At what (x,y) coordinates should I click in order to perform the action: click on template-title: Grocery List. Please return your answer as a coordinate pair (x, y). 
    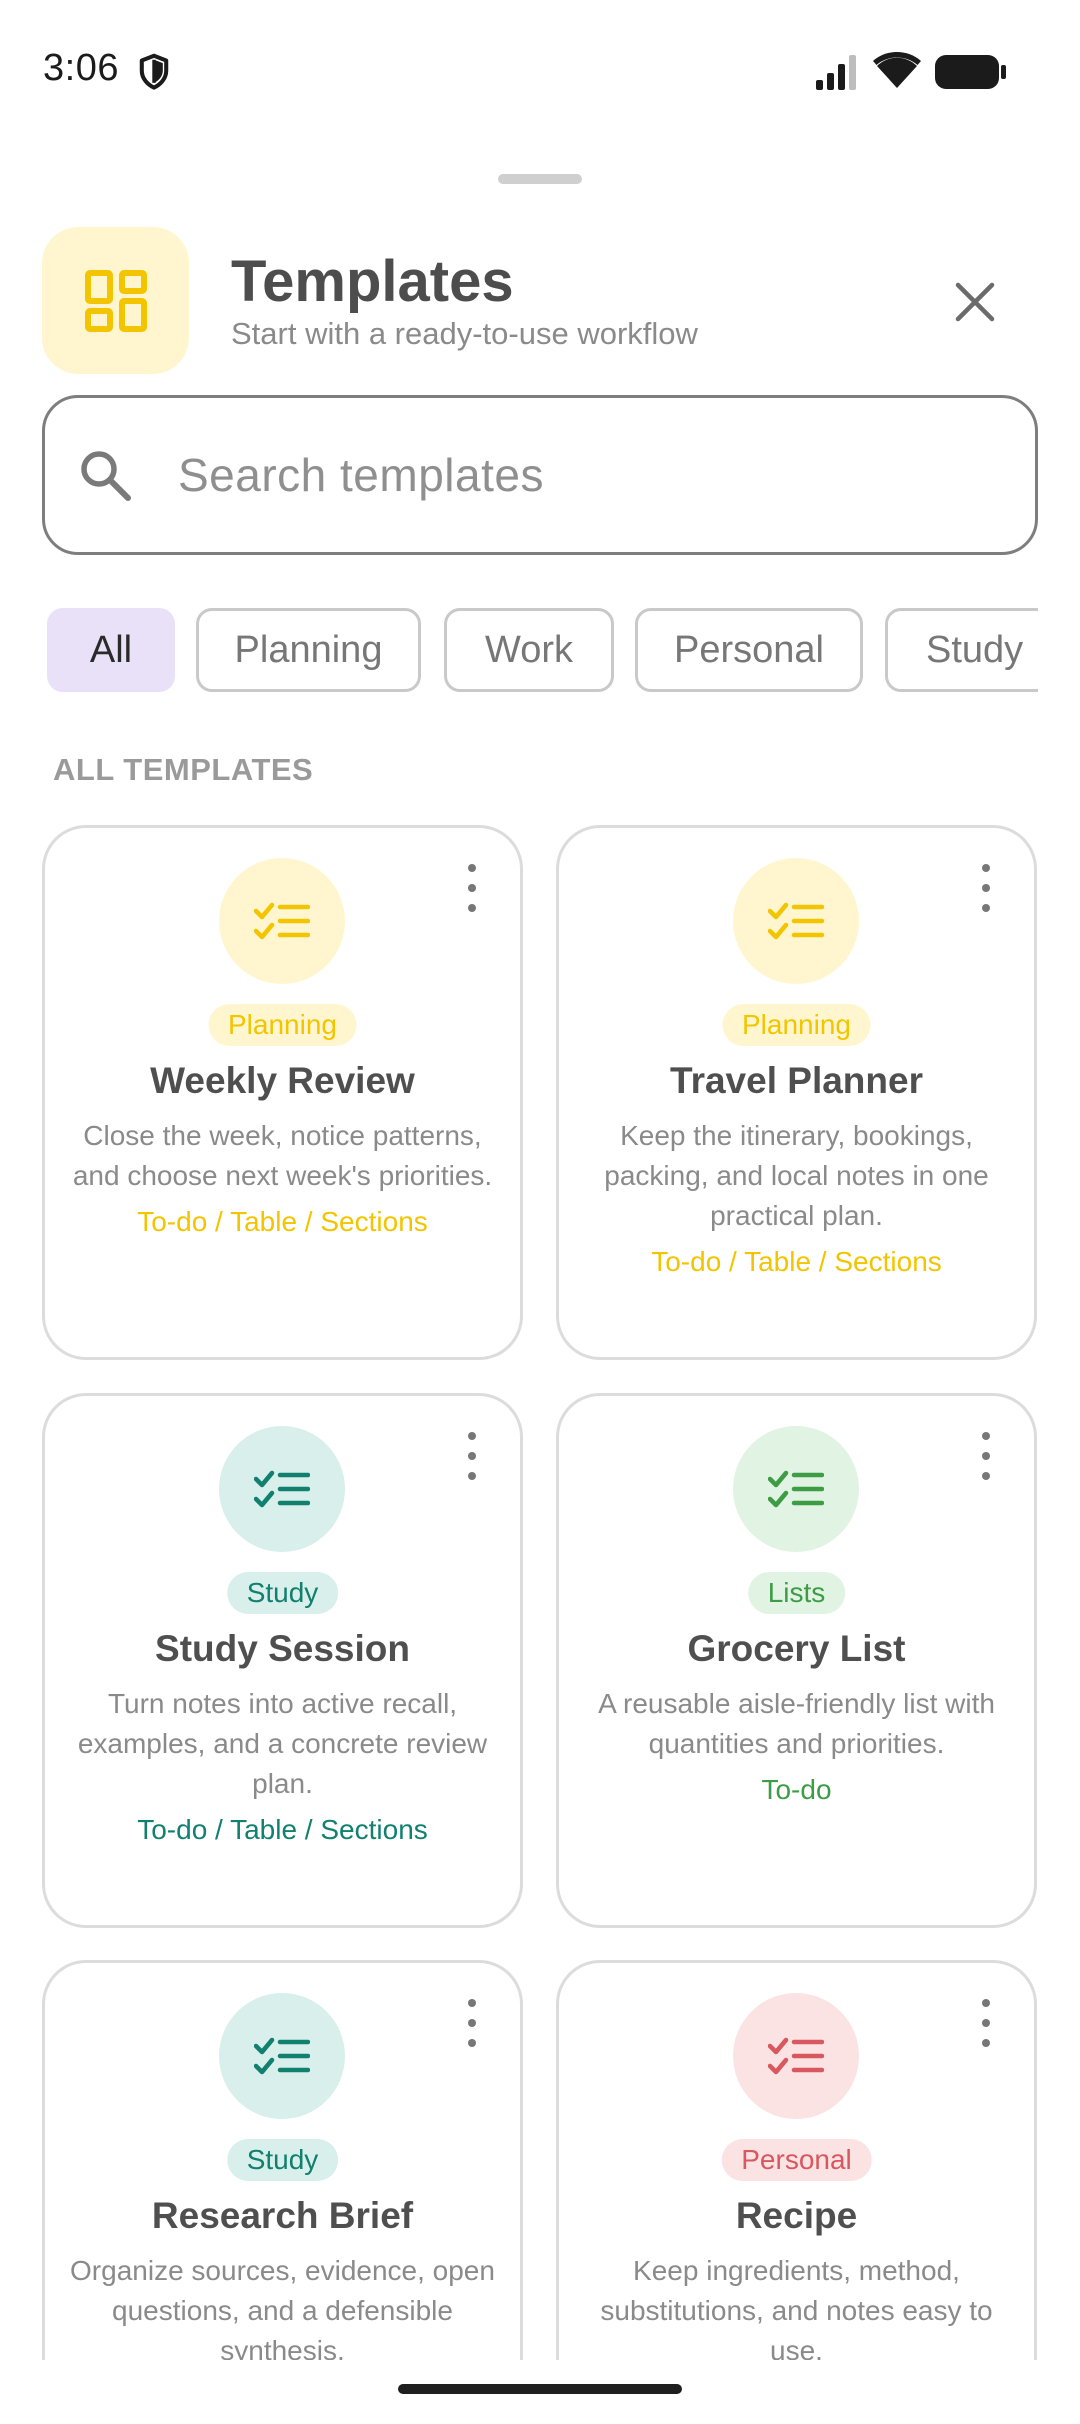
    Looking at the image, I should click on (796, 1648).